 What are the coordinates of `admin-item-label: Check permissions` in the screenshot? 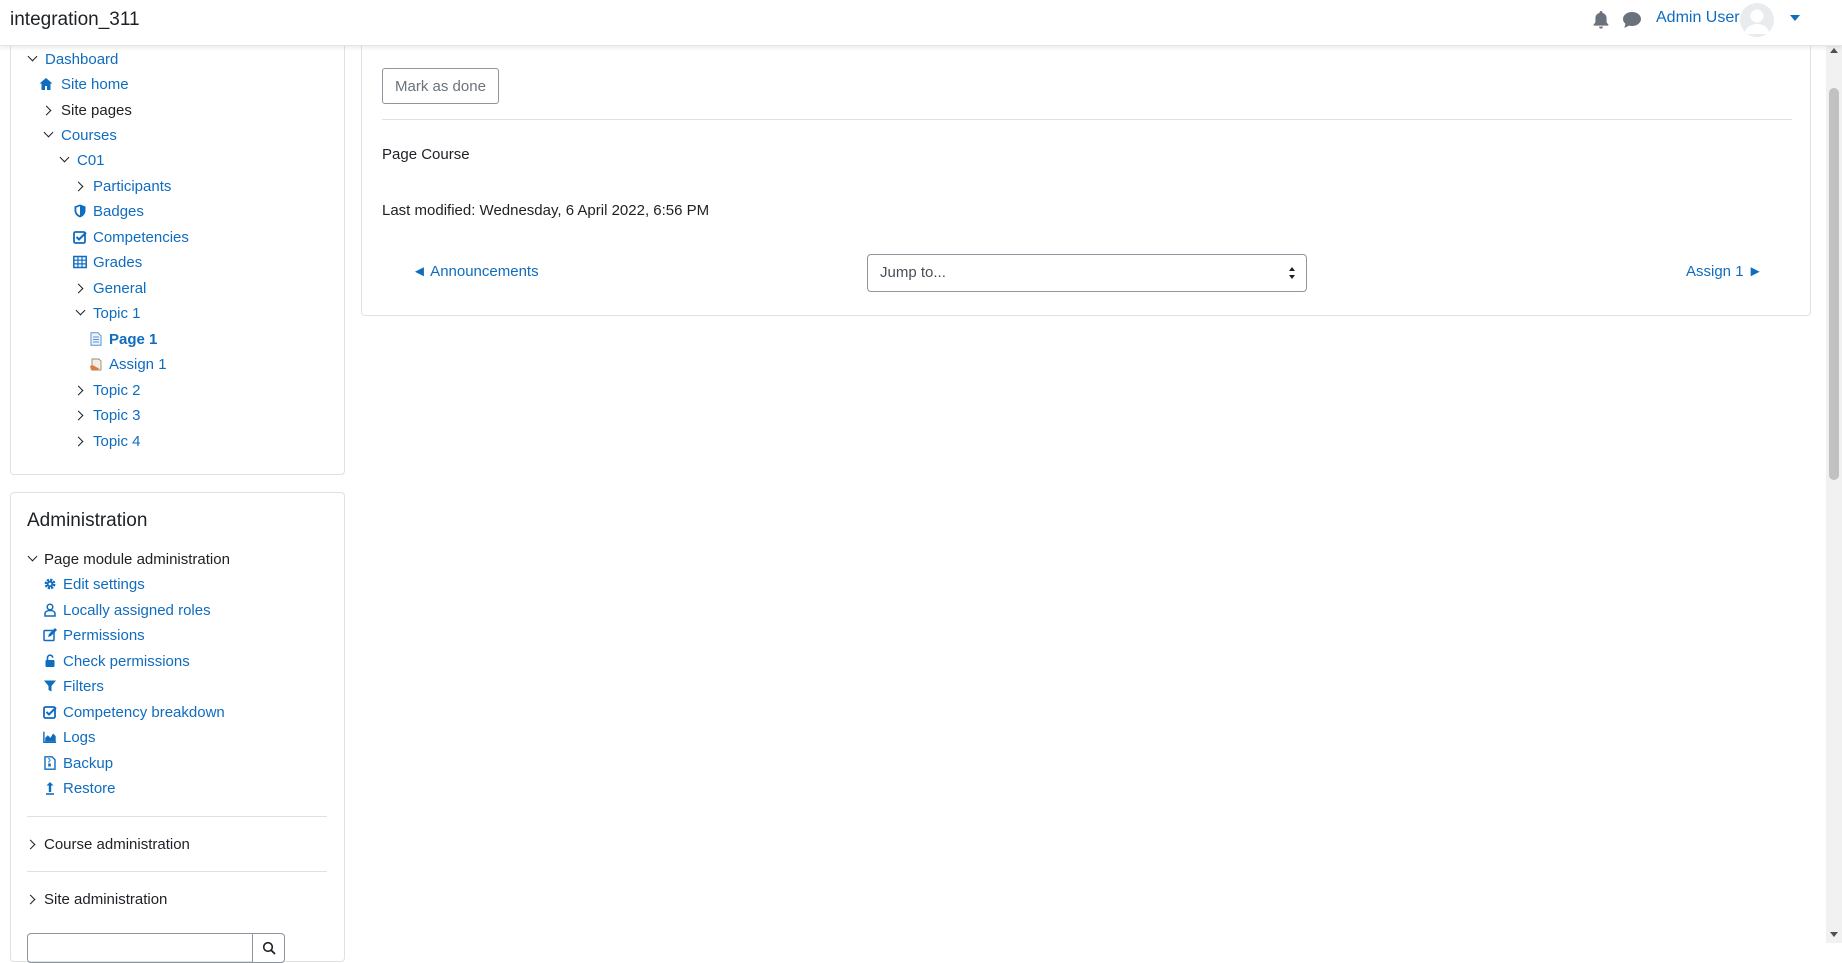 It's located at (126, 662).